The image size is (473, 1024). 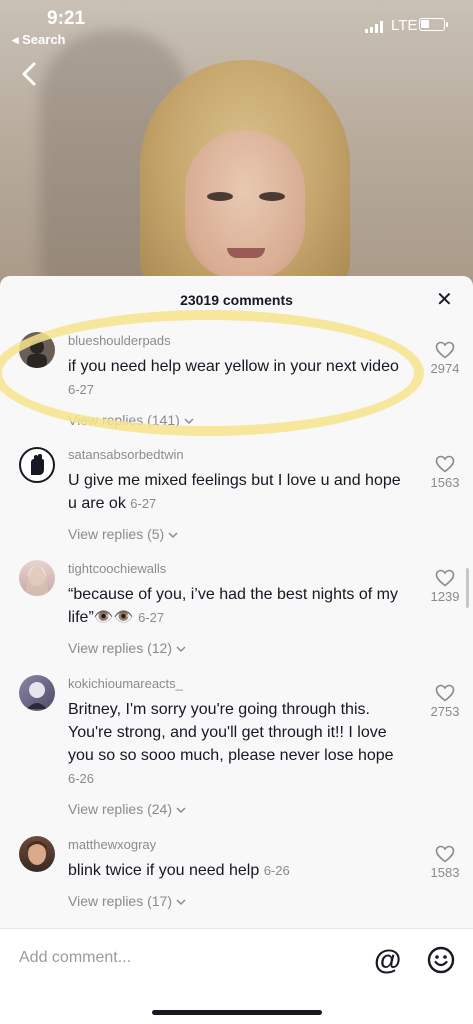 What do you see at coordinates (126, 454) in the screenshot?
I see `comment-username: satansabsorbedtwin` at bounding box center [126, 454].